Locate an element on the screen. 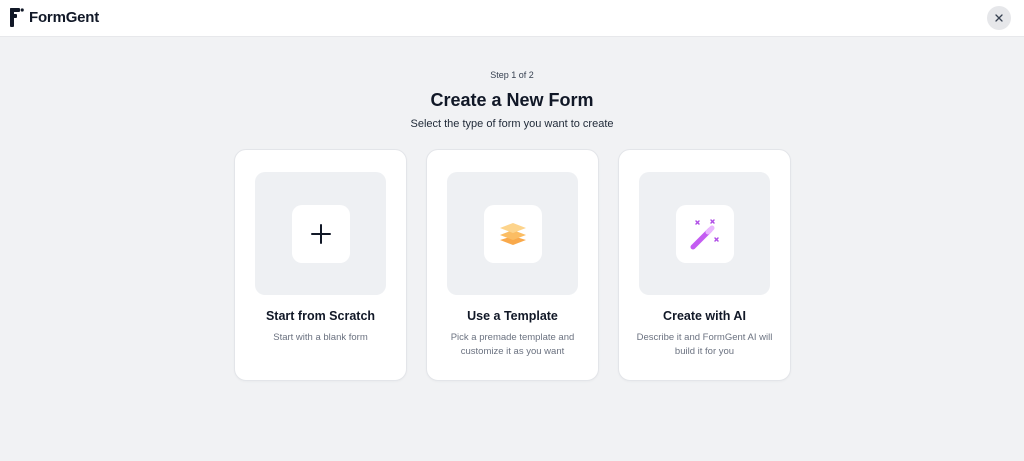 Image resolution: width=1024 pixels, height=461 pixels. brand-name: FormGent is located at coordinates (64, 17).